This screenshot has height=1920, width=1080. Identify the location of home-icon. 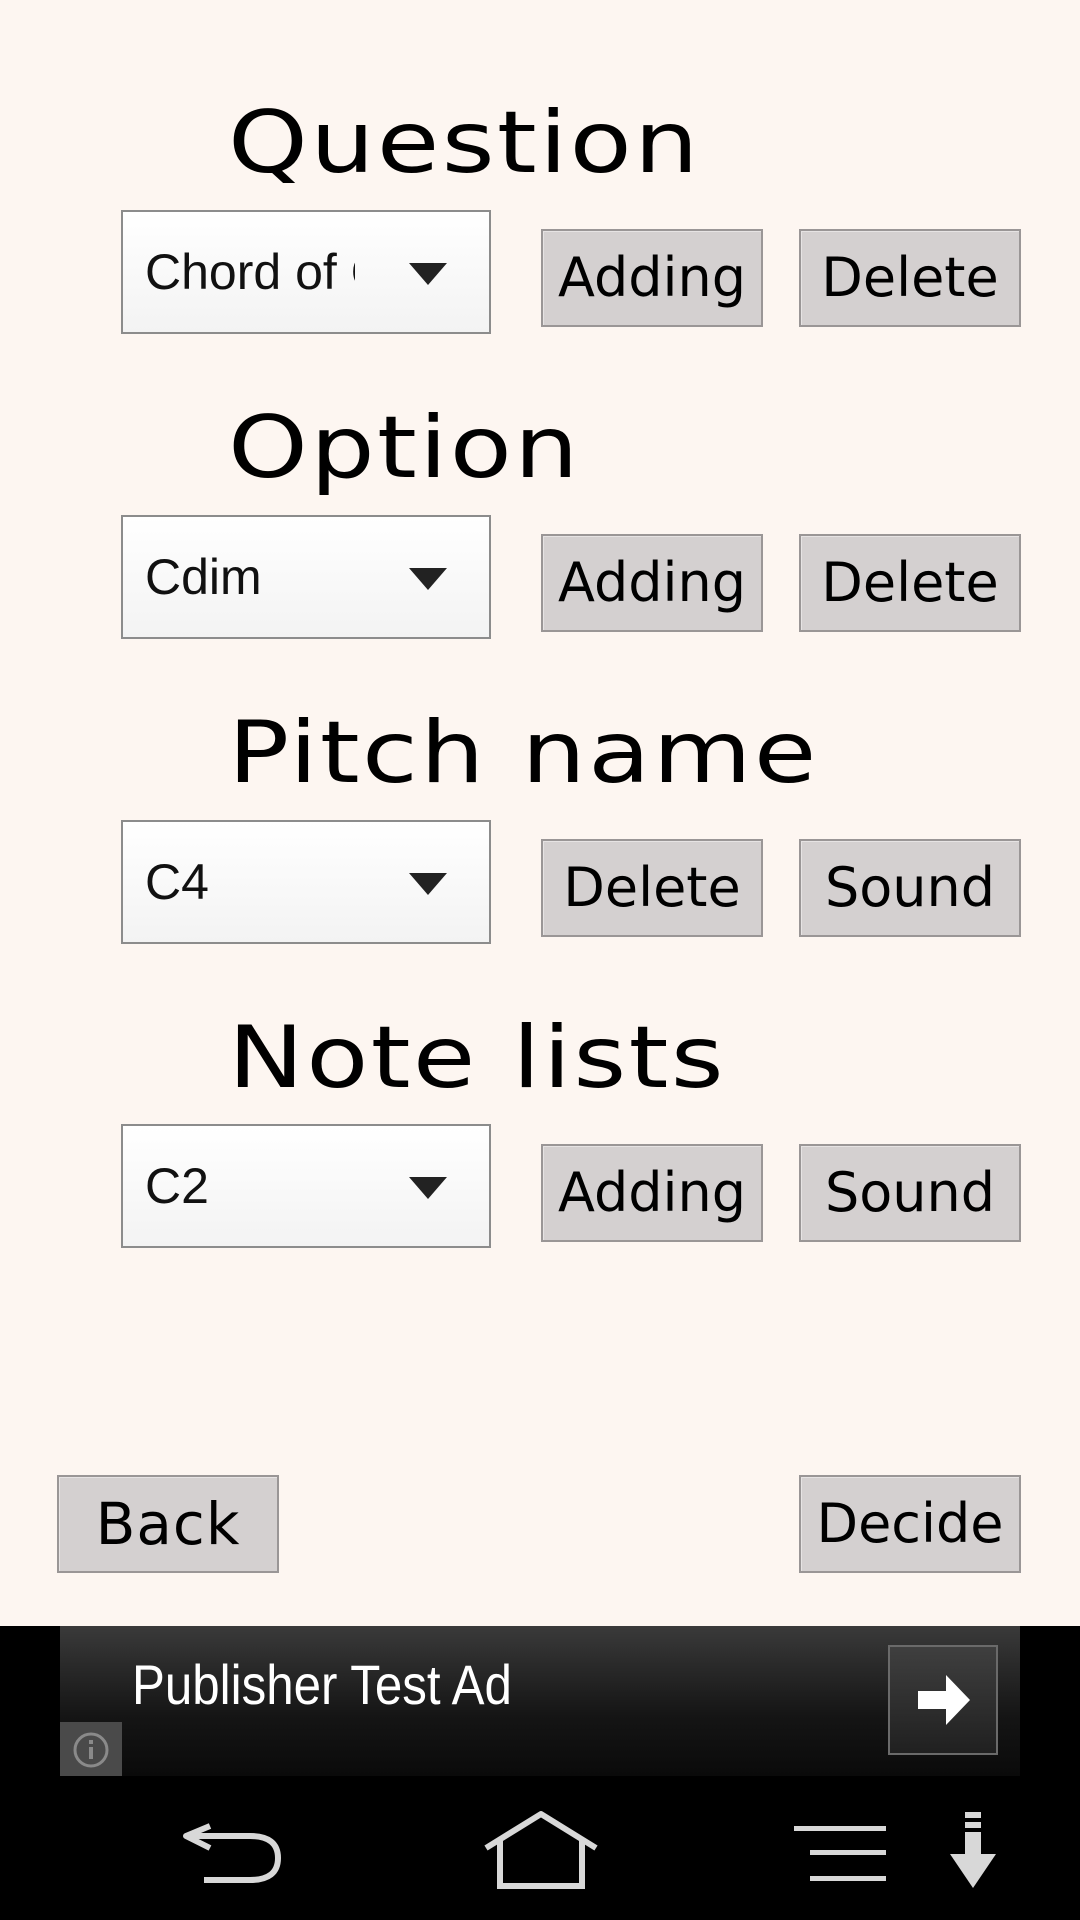
(541, 1850).